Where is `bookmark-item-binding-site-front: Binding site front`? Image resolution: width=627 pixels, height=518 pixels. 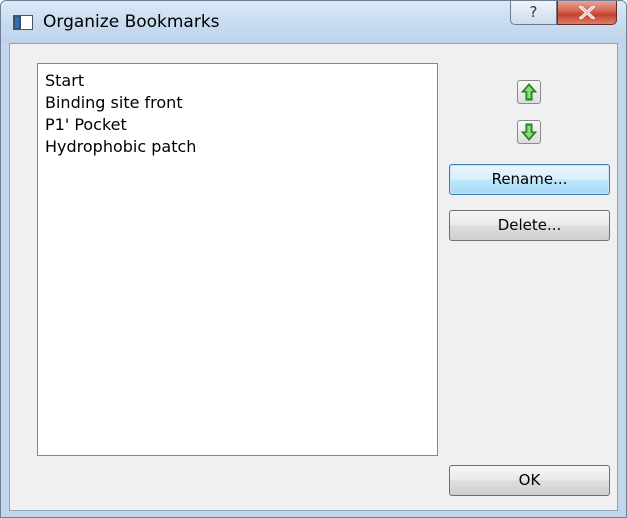 bookmark-item-binding-site-front: Binding site front is located at coordinates (114, 102).